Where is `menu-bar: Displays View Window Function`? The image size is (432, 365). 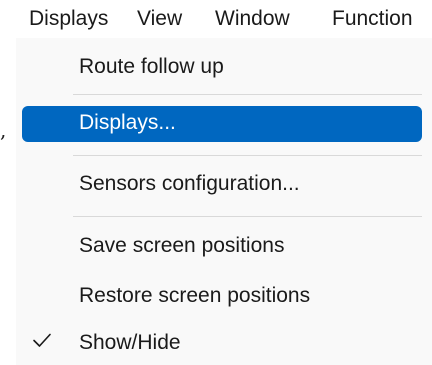
menu-bar: Displays View Window Function is located at coordinates (216, 19).